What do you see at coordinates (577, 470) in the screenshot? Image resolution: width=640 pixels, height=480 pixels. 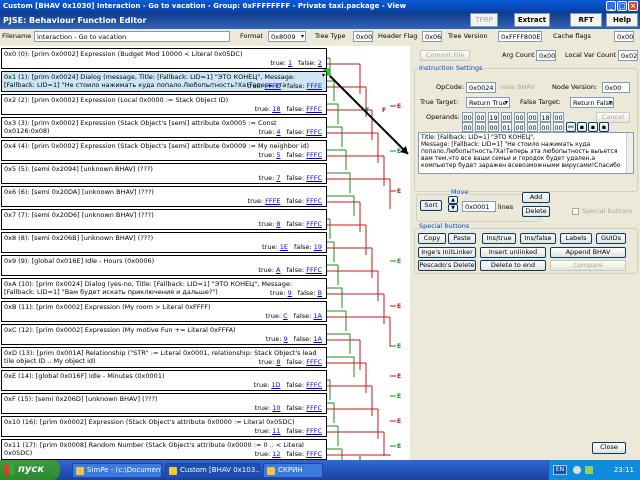 I see `volume-icon` at bounding box center [577, 470].